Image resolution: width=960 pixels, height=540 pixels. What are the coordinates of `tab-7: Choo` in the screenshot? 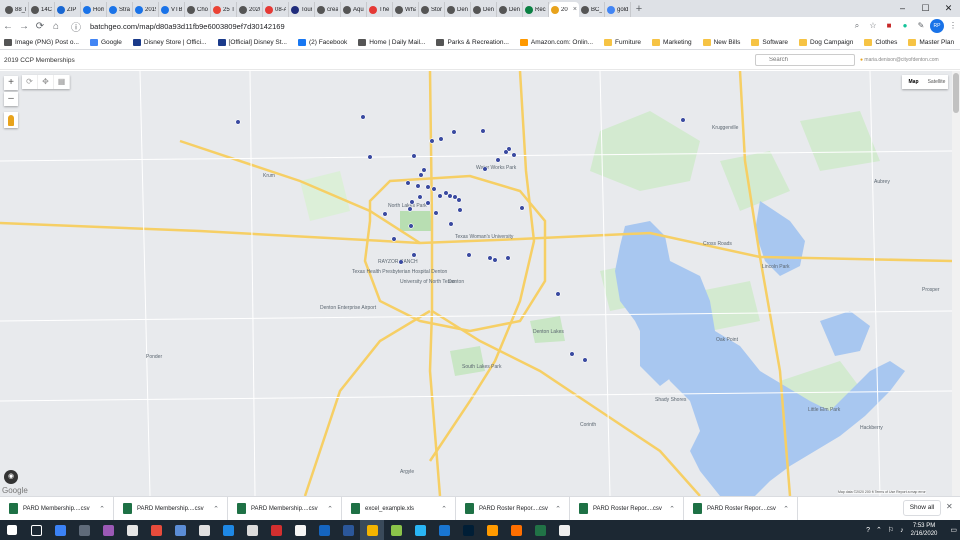 It's located at (198, 9).